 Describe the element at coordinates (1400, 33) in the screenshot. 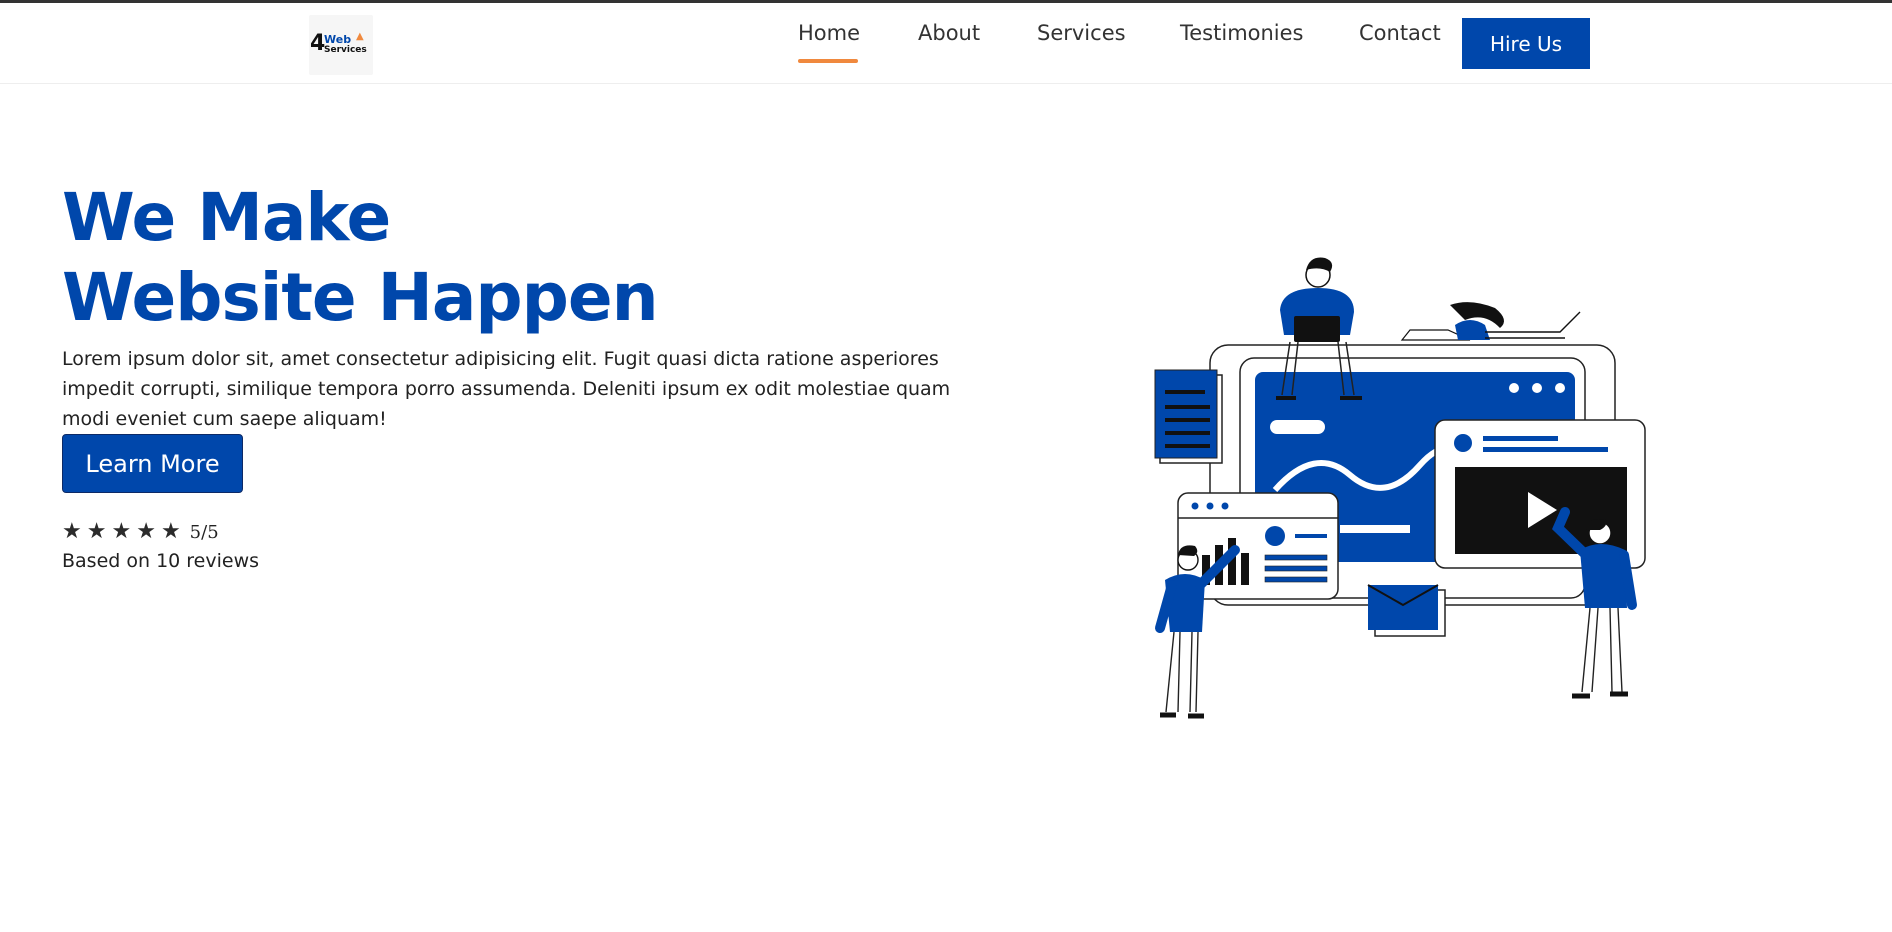

I see `nav-link-contact: Contact` at that location.